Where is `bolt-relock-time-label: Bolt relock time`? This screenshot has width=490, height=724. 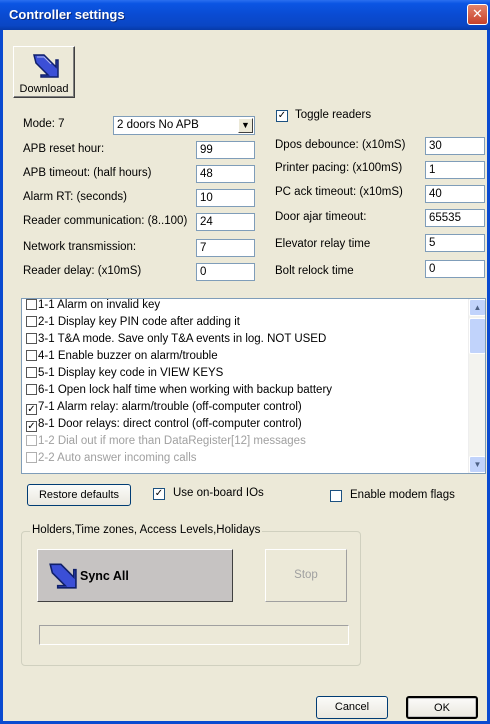
bolt-relock-time-label: Bolt relock time is located at coordinates (314, 271).